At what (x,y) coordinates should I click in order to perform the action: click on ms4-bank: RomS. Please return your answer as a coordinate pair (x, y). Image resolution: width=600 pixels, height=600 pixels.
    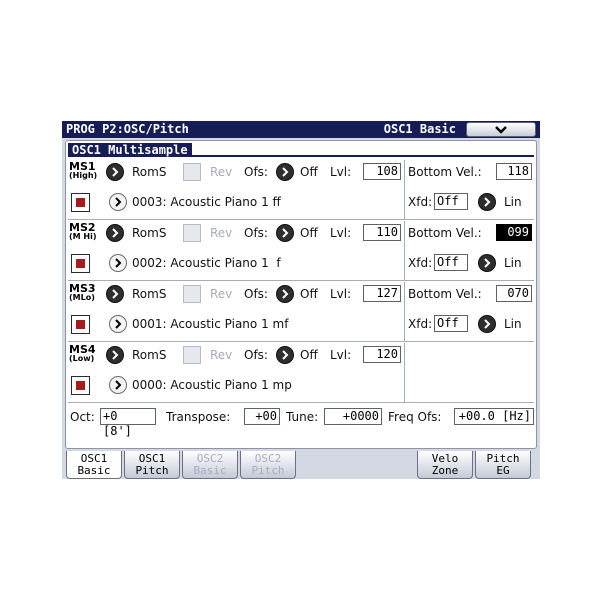
    Looking at the image, I should click on (149, 355).